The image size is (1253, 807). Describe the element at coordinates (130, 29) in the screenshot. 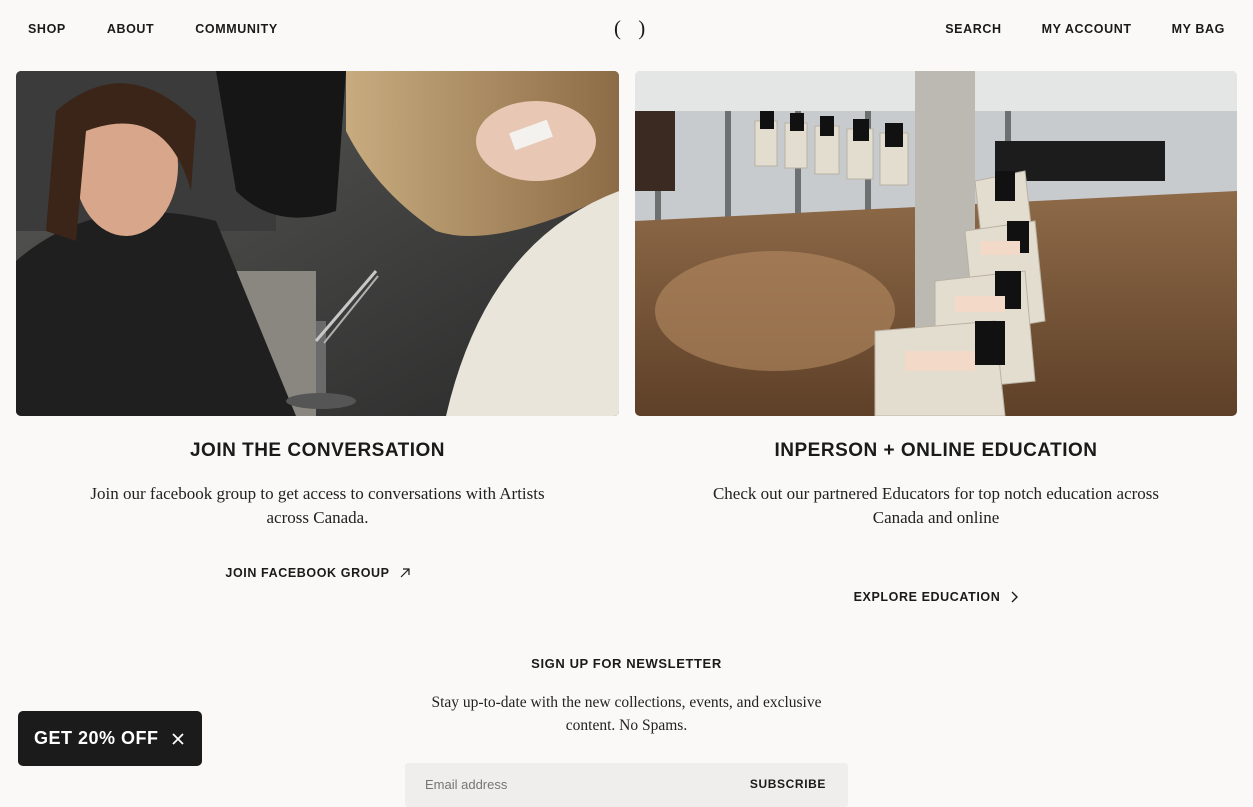

I see `nav-about: ABOUT` at that location.